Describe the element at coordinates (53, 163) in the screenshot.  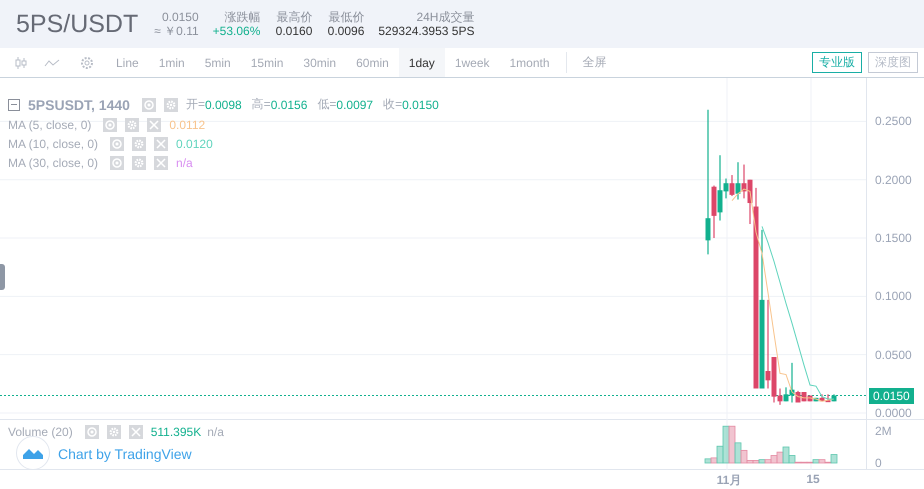
I see `indicator-name: MA (30, close, 0)` at that location.